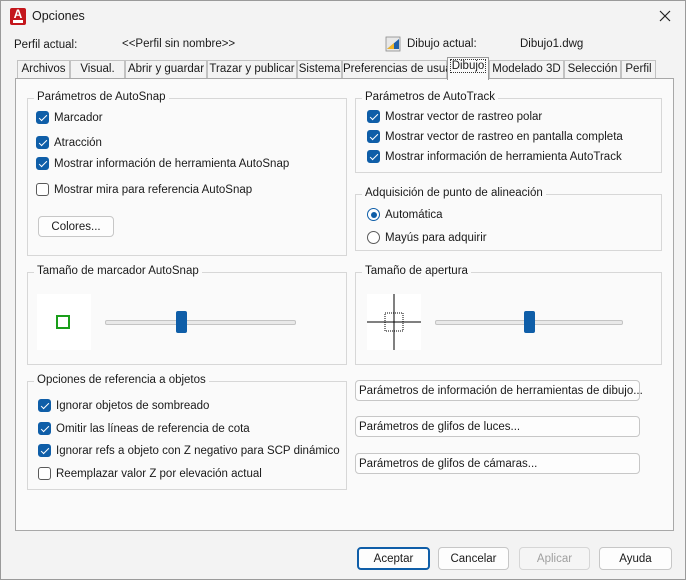 The image size is (686, 580). I want to click on marker-size-group: Tamaño de marcador AutoSnap, so click(187, 315).